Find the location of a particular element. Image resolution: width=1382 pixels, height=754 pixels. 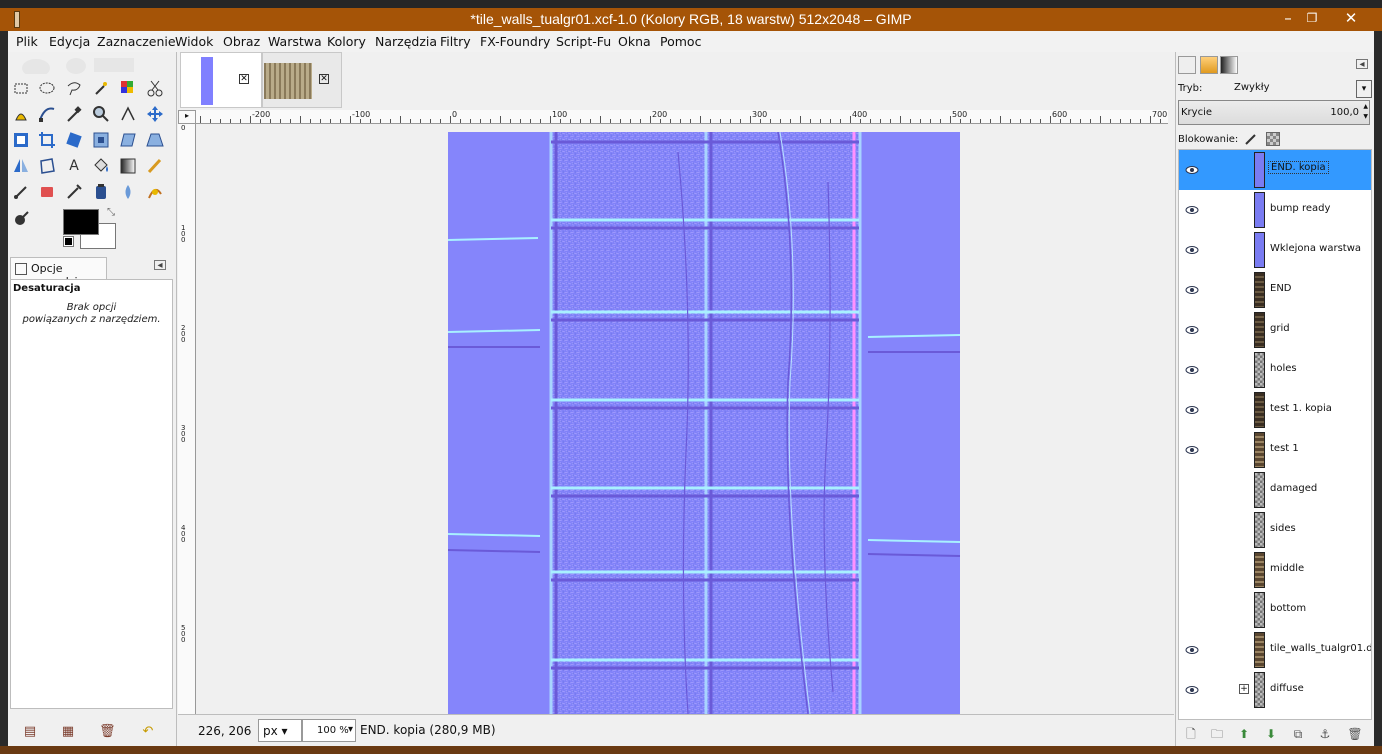

opacity-slider: Krycie 100,0 ▲ ▼ is located at coordinates (1274, 112).